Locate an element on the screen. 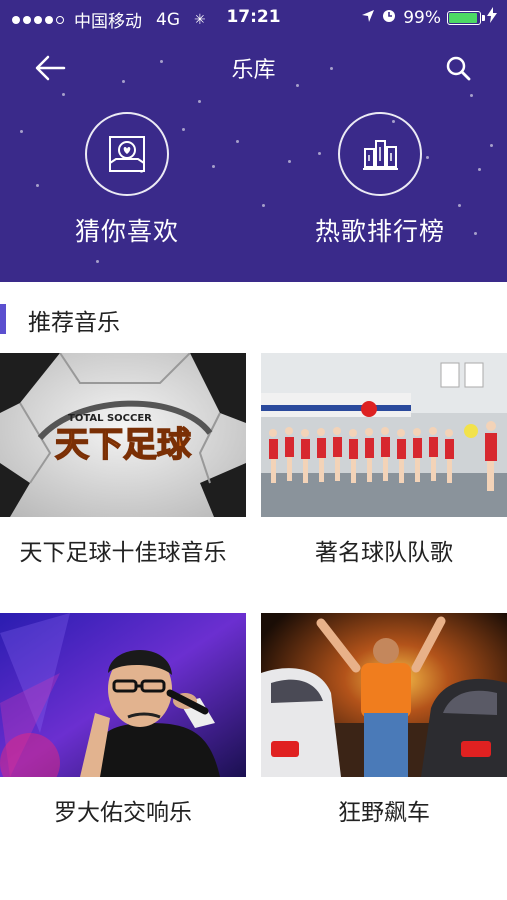 The image size is (507, 900). playlist-card-team-anthems: 著名球队队歌 is located at coordinates (384, 460).